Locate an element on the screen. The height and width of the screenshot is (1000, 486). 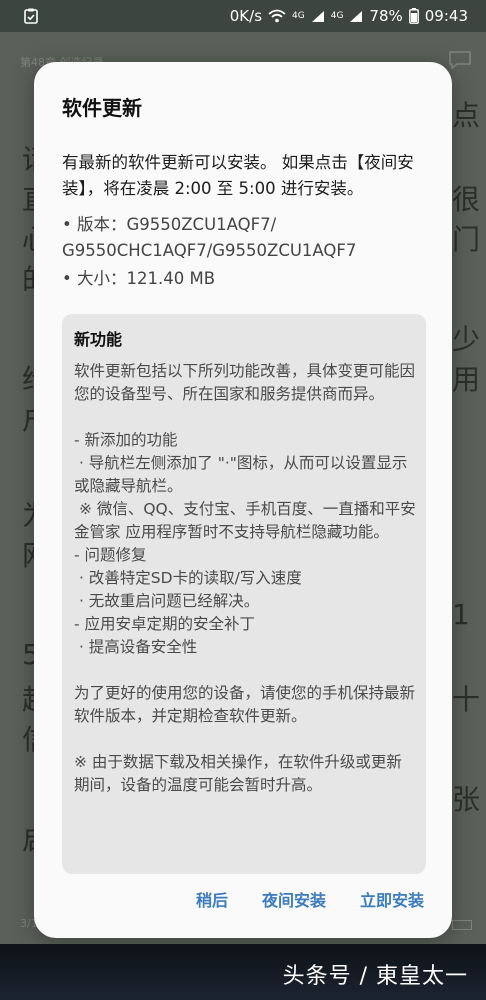
reader-right-char: 张 is located at coordinates (466, 799).